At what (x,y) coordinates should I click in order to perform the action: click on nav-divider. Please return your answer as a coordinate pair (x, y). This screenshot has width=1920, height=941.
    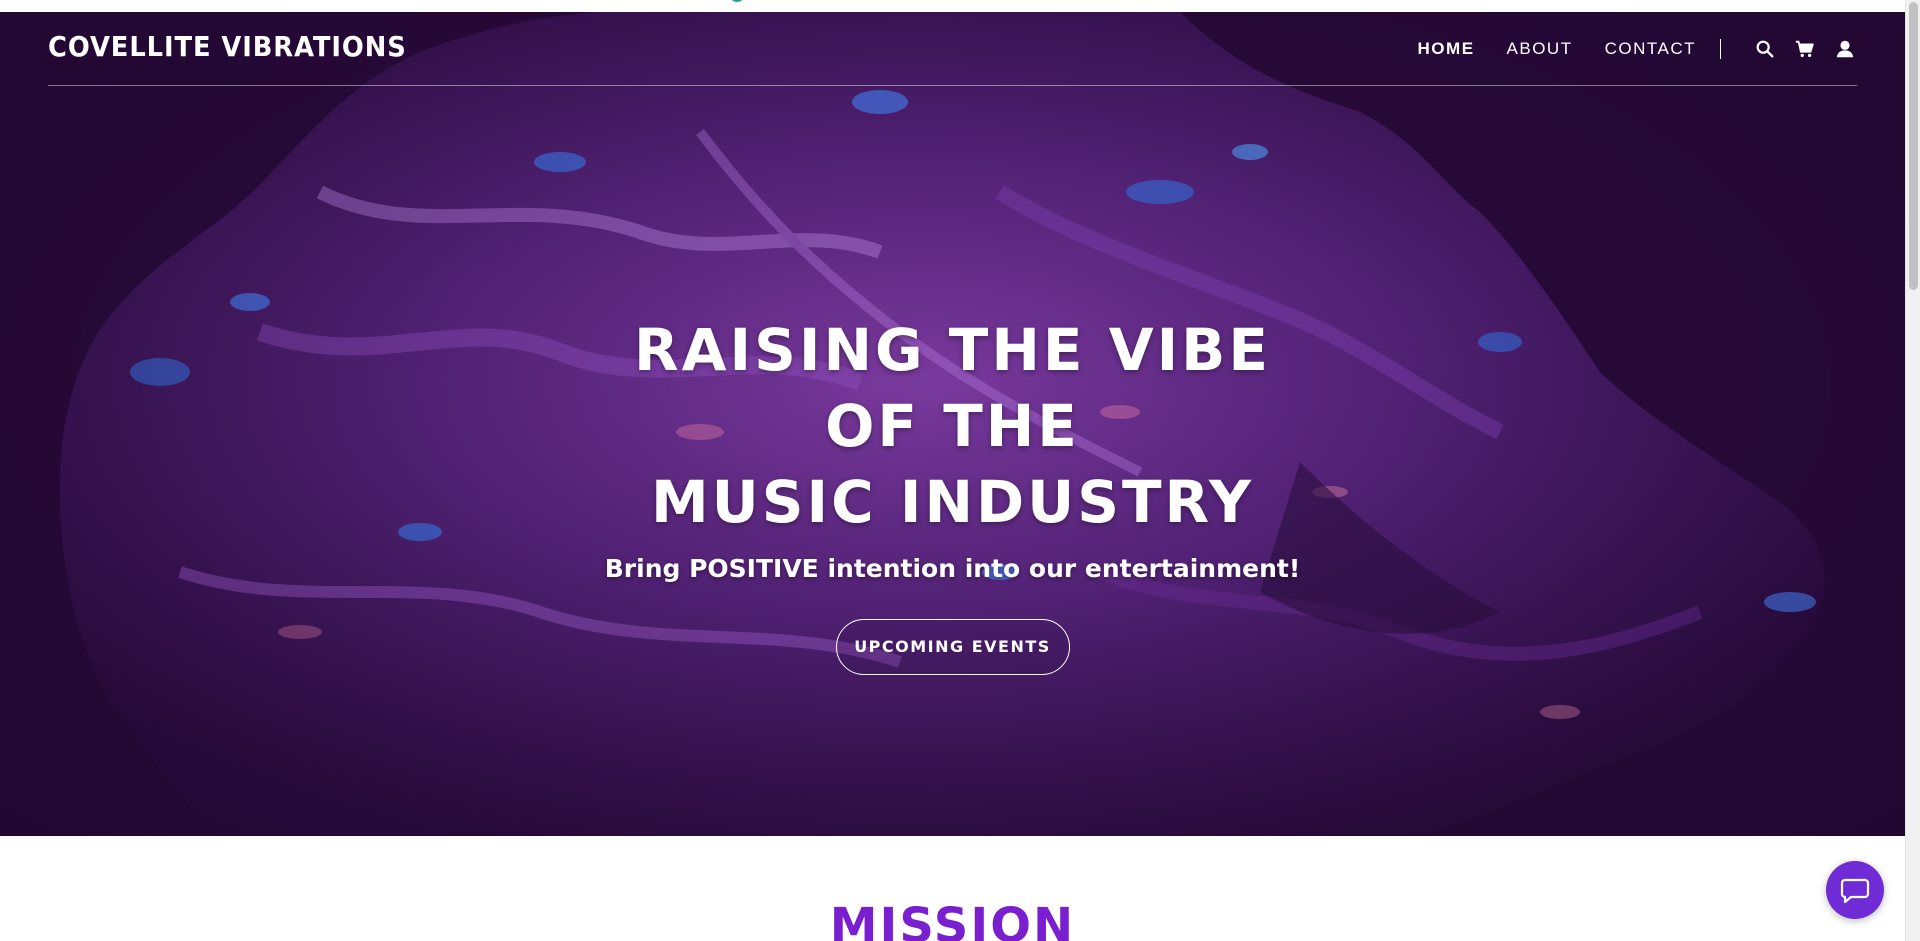
    Looking at the image, I should click on (1720, 49).